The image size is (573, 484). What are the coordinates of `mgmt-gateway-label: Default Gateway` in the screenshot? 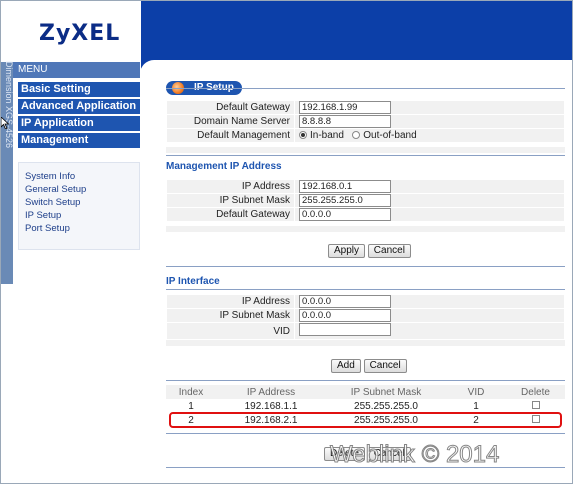 It's located at (230, 214).